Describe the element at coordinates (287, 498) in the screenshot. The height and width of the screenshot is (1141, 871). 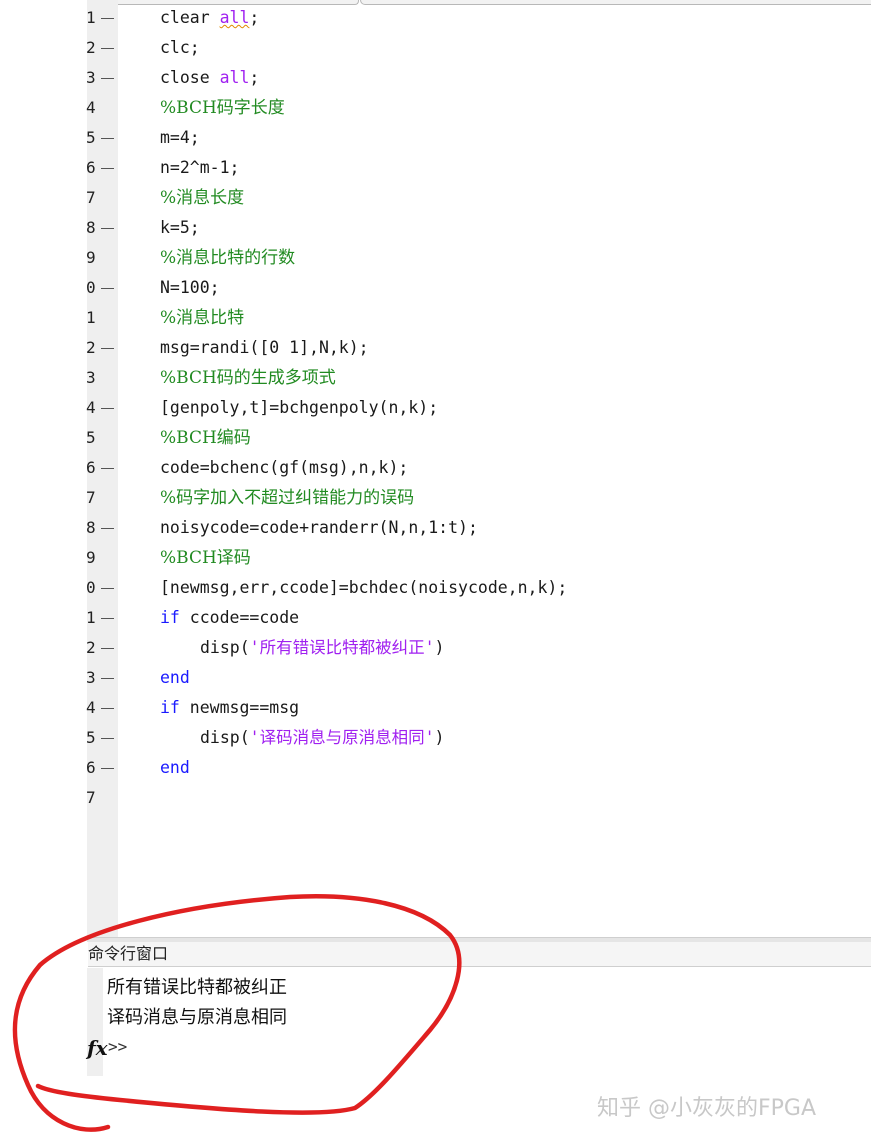
I see `code-comment: %码字加入不超过纠错能力的误码` at that location.